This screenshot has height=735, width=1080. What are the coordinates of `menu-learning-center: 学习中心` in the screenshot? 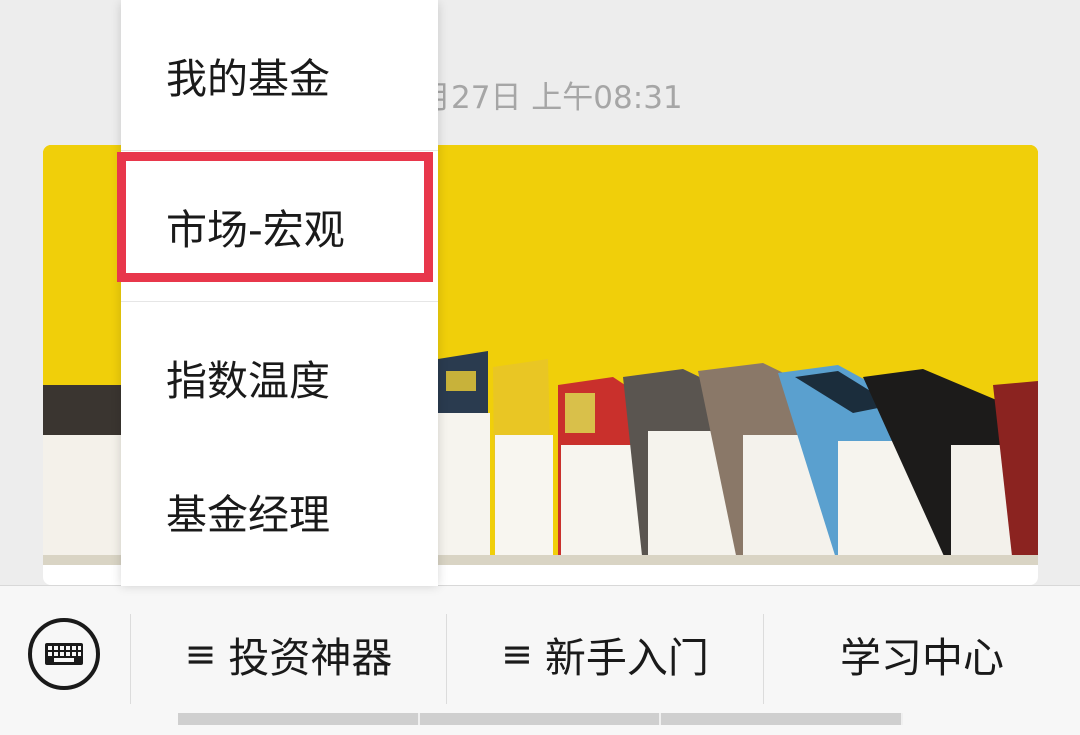 It's located at (922, 654).